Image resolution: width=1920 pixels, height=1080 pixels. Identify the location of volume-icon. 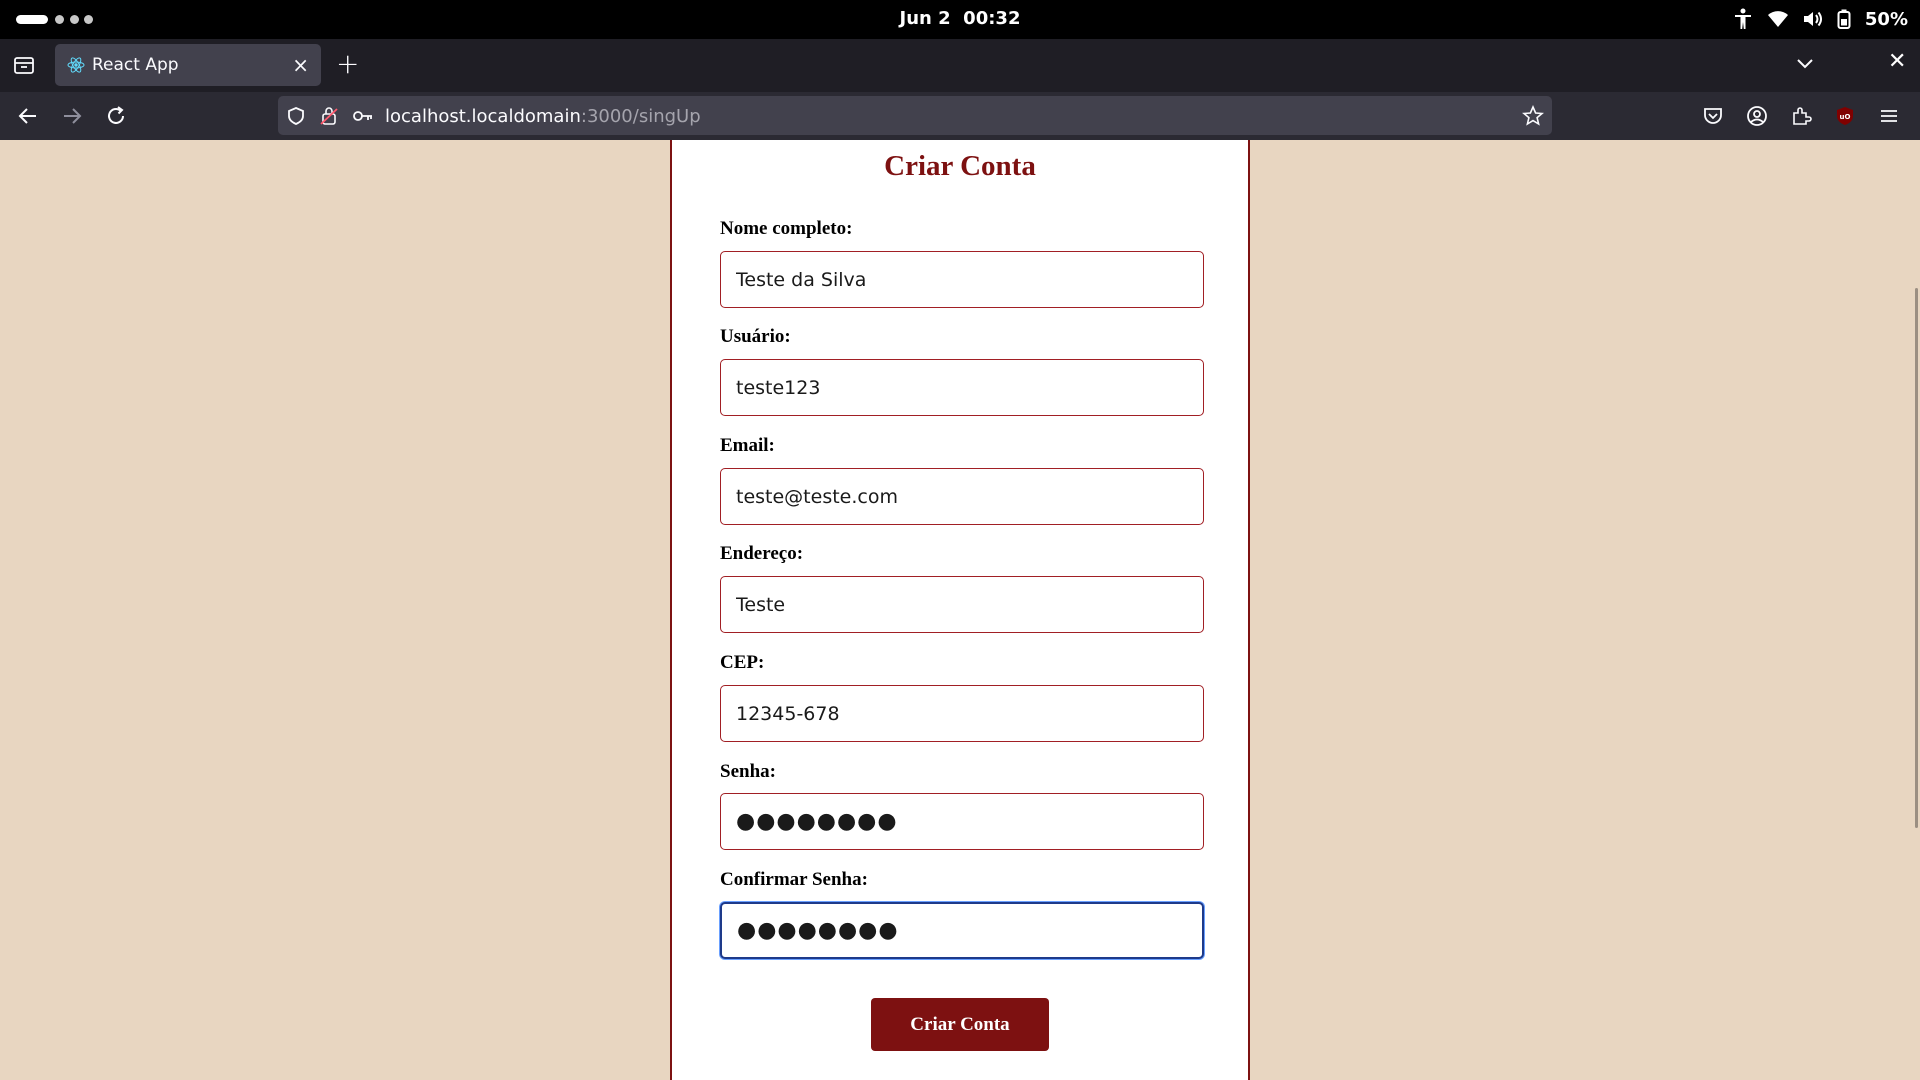
(1813, 19).